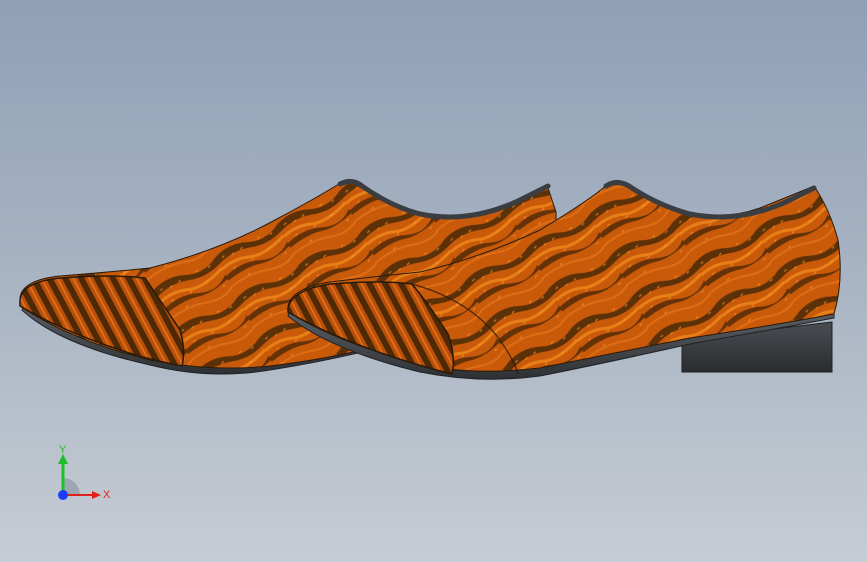 The width and height of the screenshot is (867, 562). I want to click on reference-triad: Y X, so click(84, 472).